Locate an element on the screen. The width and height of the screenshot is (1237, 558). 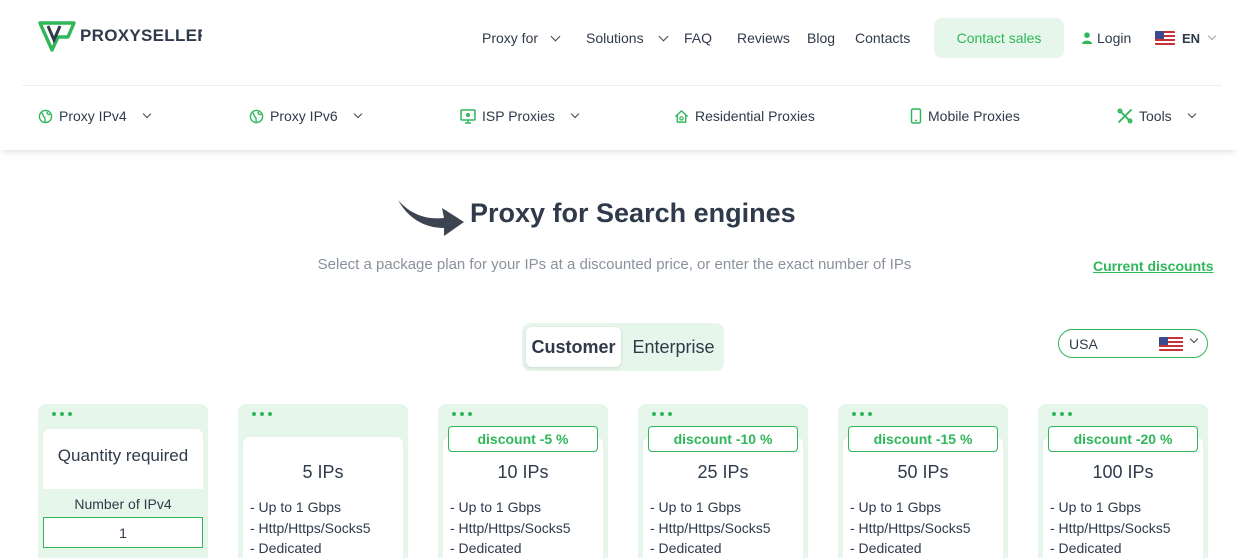
package-ips: 50 IPs is located at coordinates (923, 472).